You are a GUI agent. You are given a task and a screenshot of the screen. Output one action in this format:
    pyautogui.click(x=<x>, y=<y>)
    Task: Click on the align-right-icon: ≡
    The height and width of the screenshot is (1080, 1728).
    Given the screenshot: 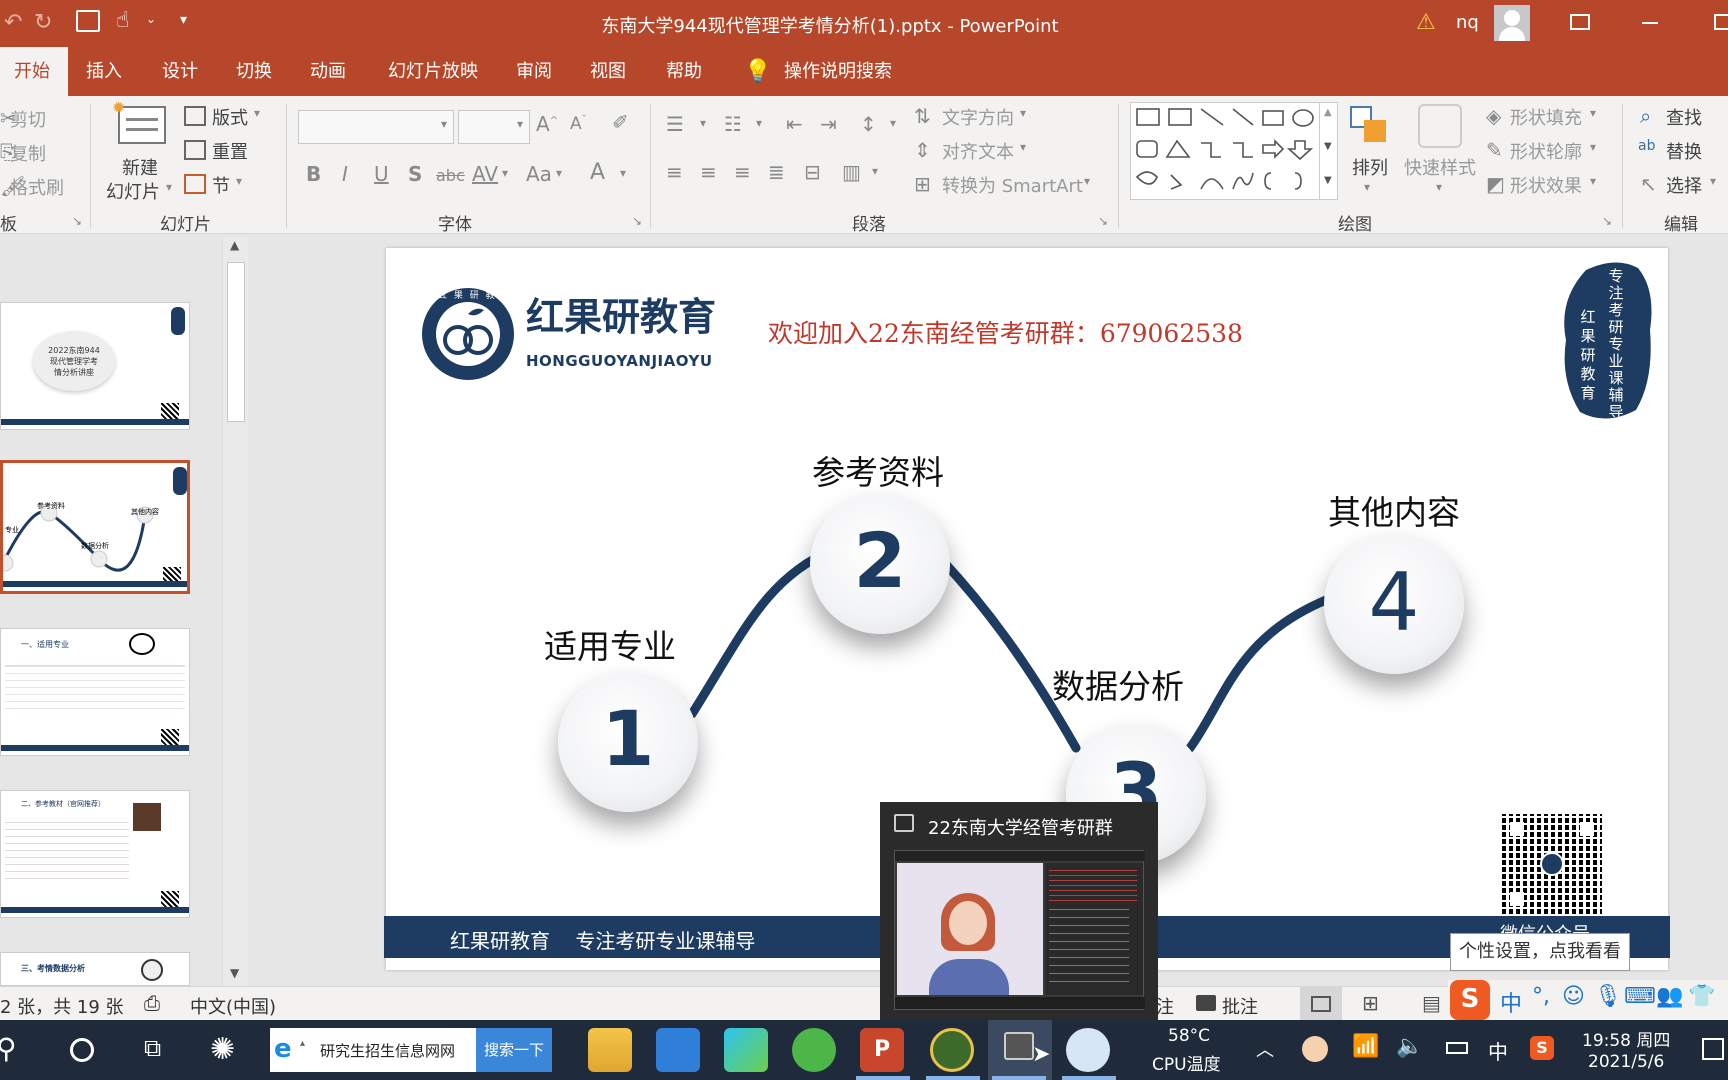 What is the action you would take?
    pyautogui.click(x=742, y=172)
    